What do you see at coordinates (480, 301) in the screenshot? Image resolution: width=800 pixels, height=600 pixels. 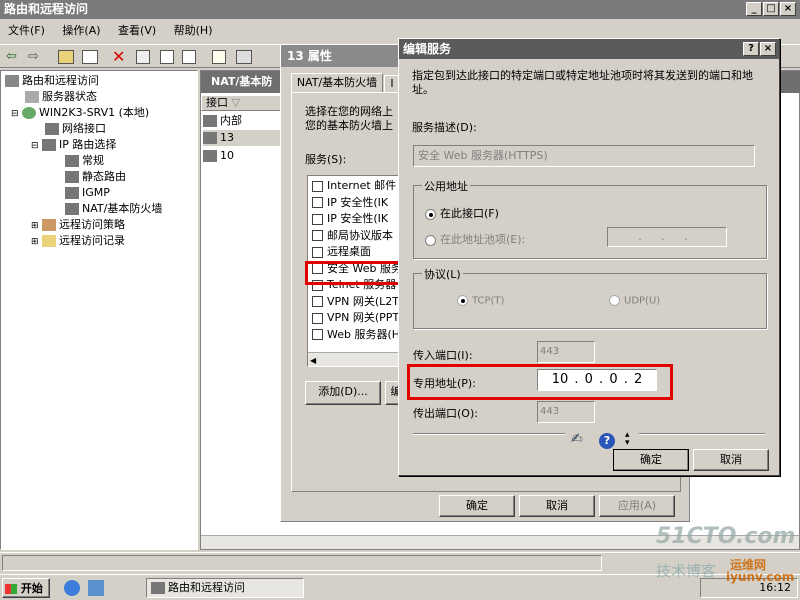 I see `tcp-option: TCP(T)` at bounding box center [480, 301].